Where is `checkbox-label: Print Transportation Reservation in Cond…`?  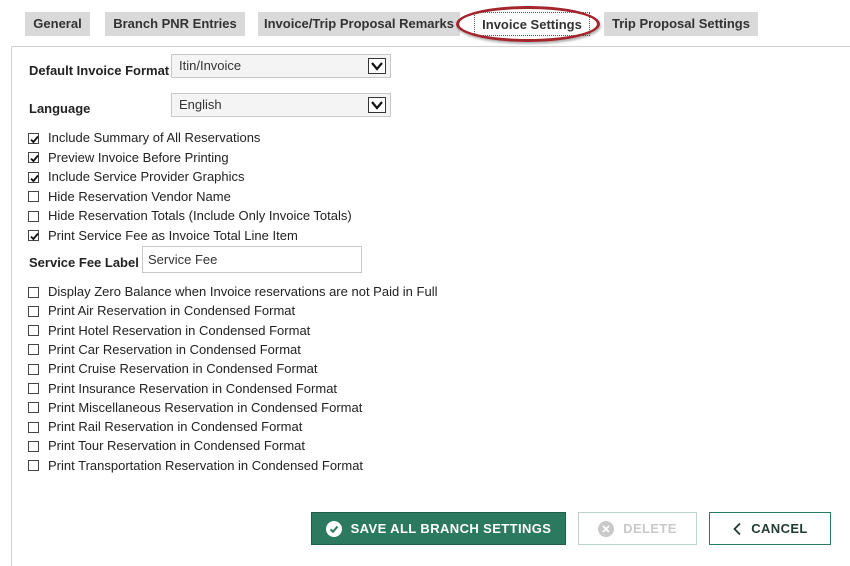
checkbox-label: Print Transportation Reservation in Cond… is located at coordinates (206, 465).